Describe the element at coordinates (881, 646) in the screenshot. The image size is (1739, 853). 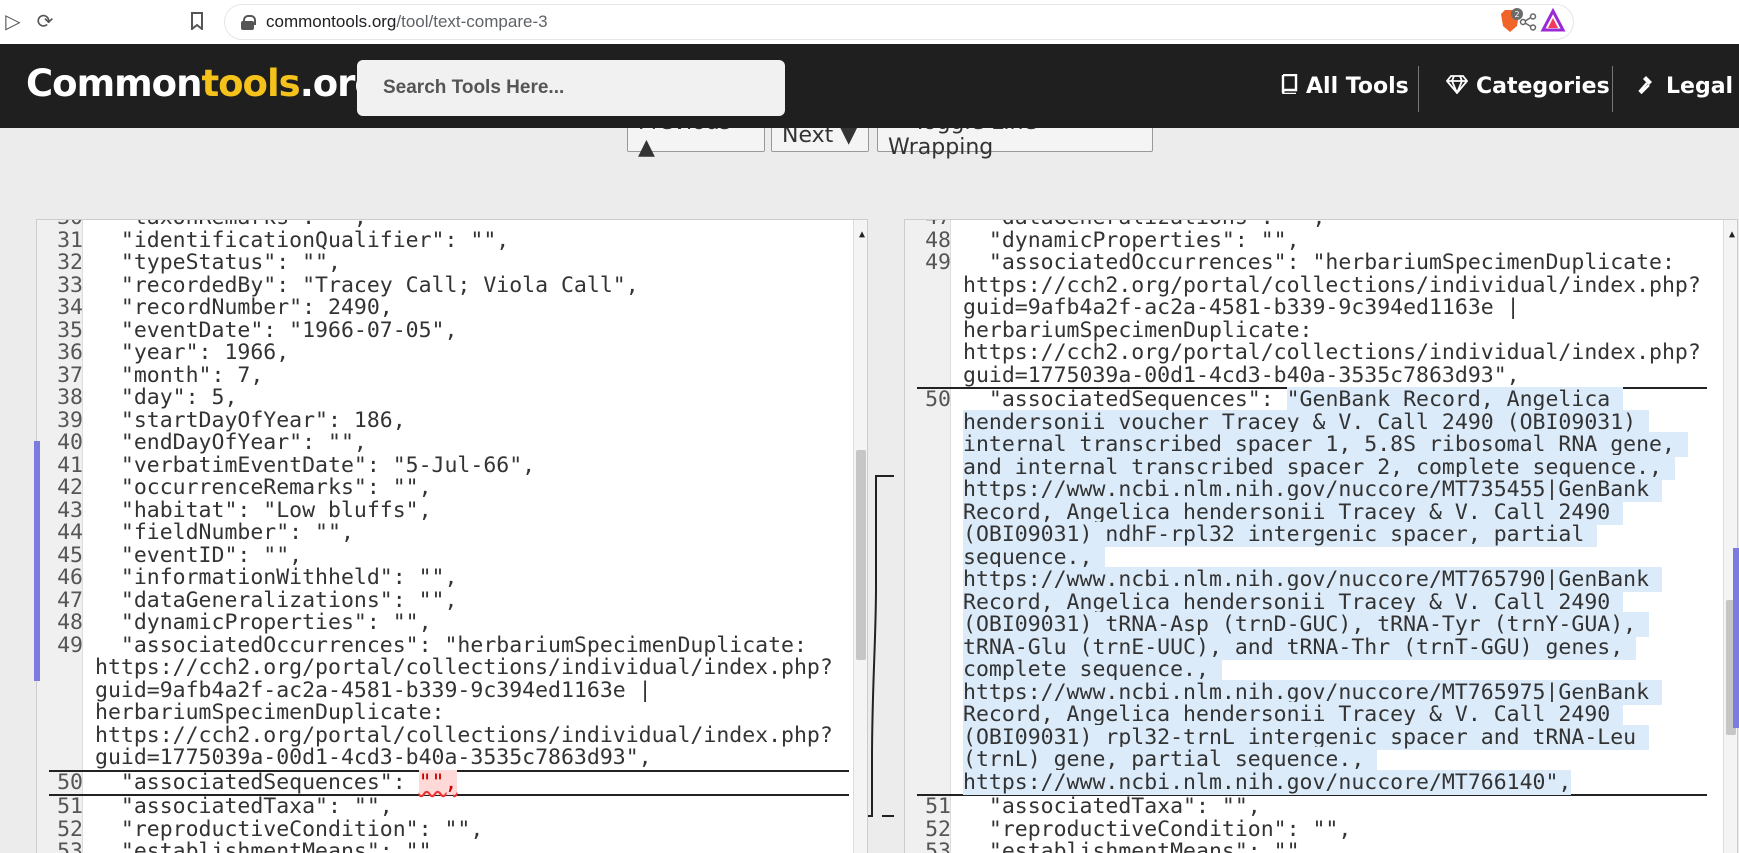
I see `diff-connector` at that location.